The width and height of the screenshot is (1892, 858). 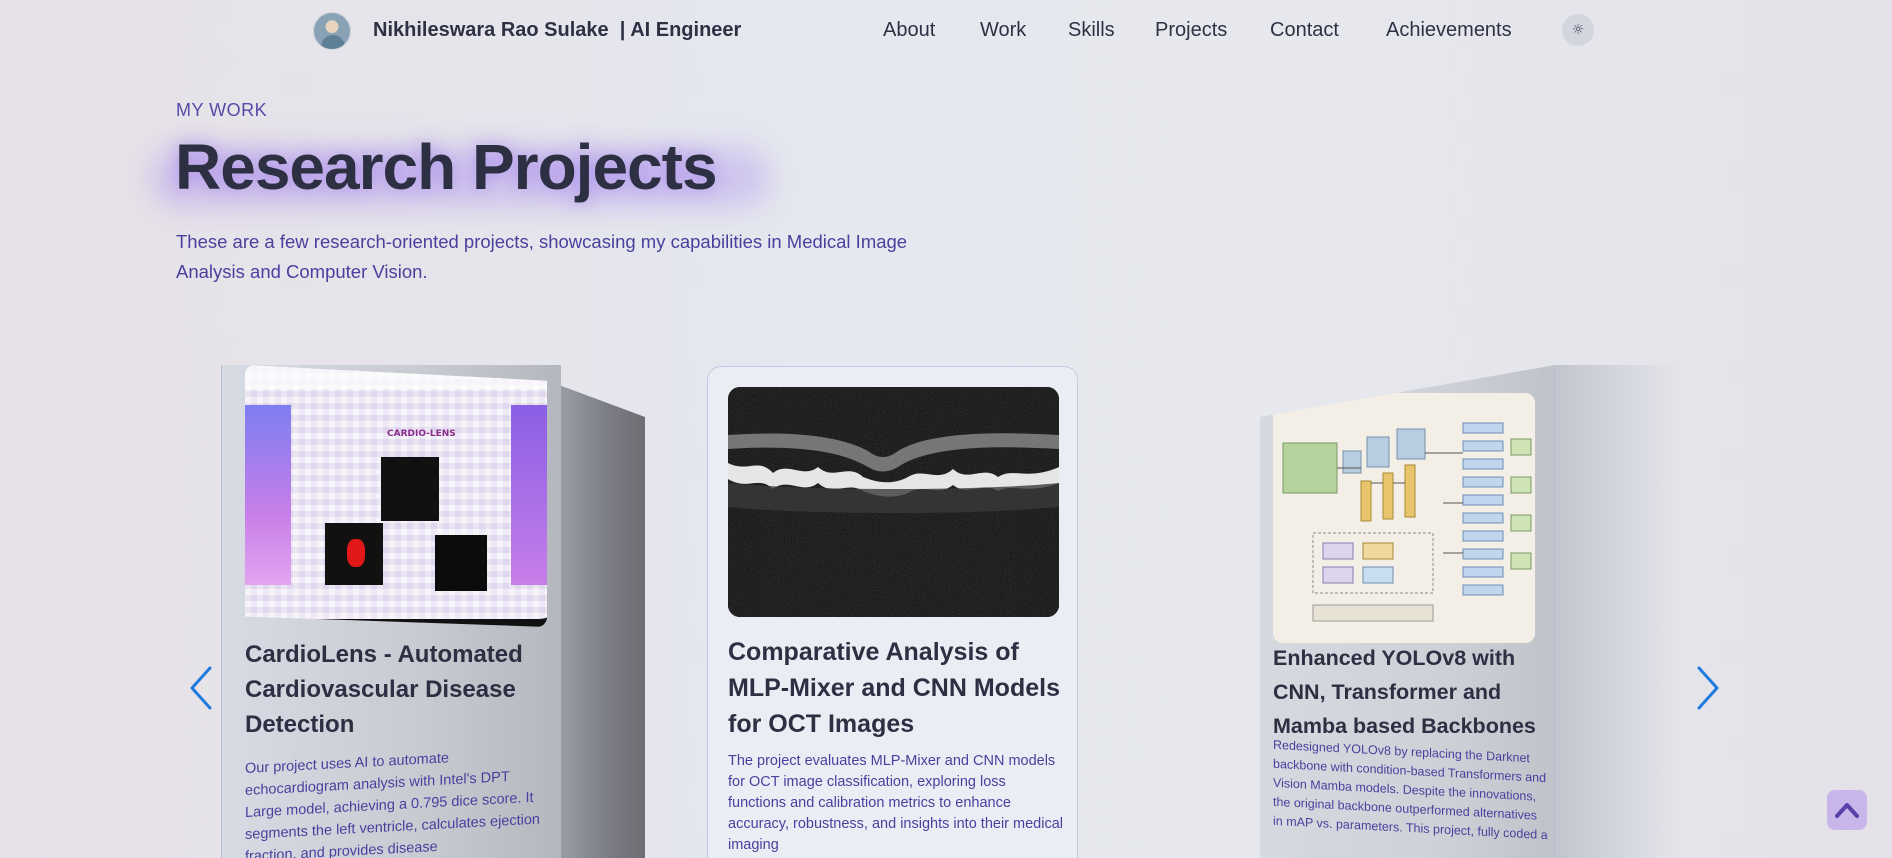 I want to click on brand-name: Nikhileswara Rao Sulake | AI Engineer, so click(x=557, y=30).